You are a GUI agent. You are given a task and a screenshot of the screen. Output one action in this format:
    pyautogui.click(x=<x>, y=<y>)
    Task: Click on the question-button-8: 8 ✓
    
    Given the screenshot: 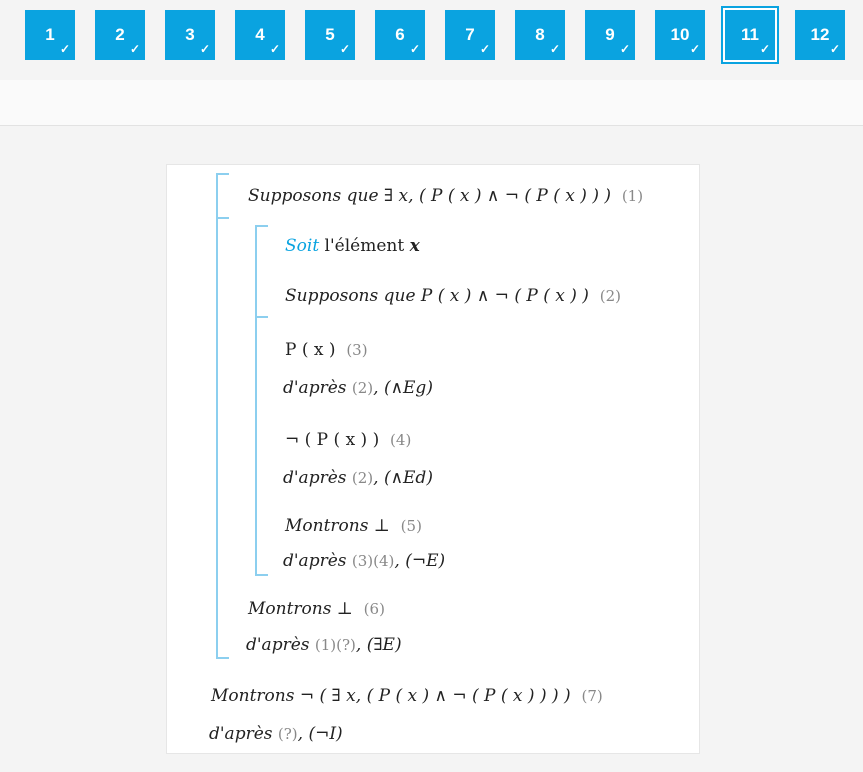 What is the action you would take?
    pyautogui.click(x=540, y=35)
    